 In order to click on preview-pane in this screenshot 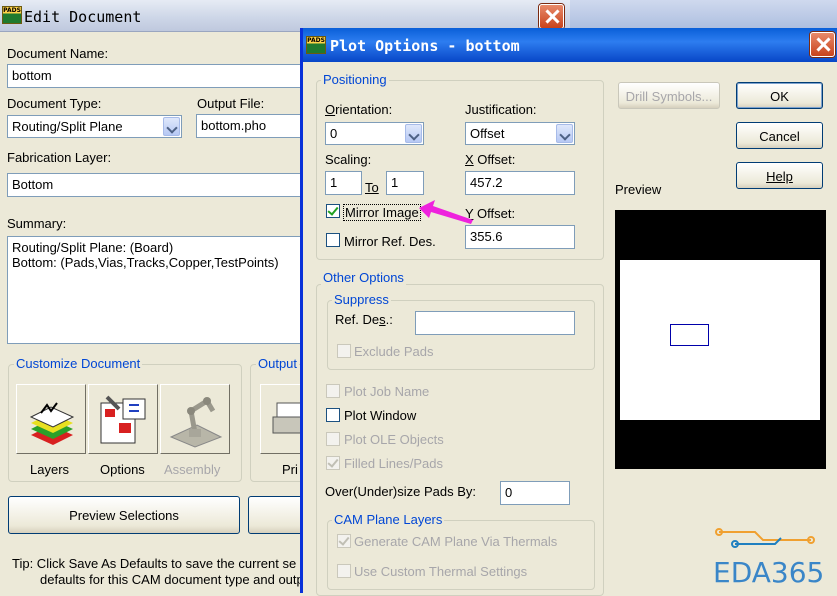, I will do `click(720, 339)`.